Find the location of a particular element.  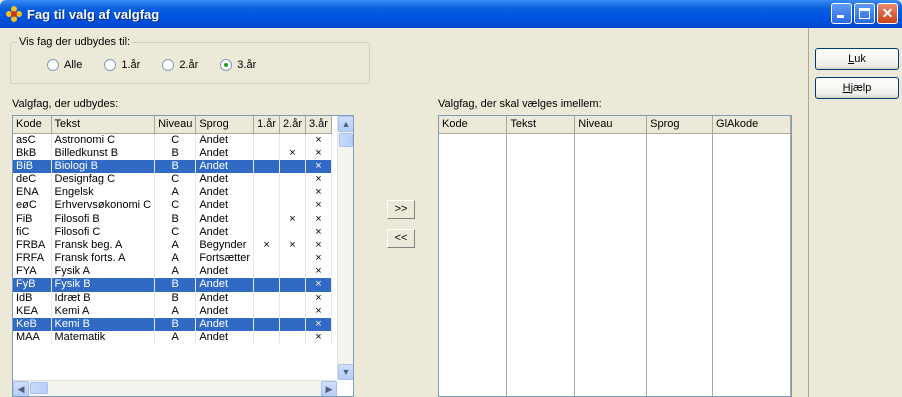

table-row: FyB Fysik B B Andet × is located at coordinates (172, 285).